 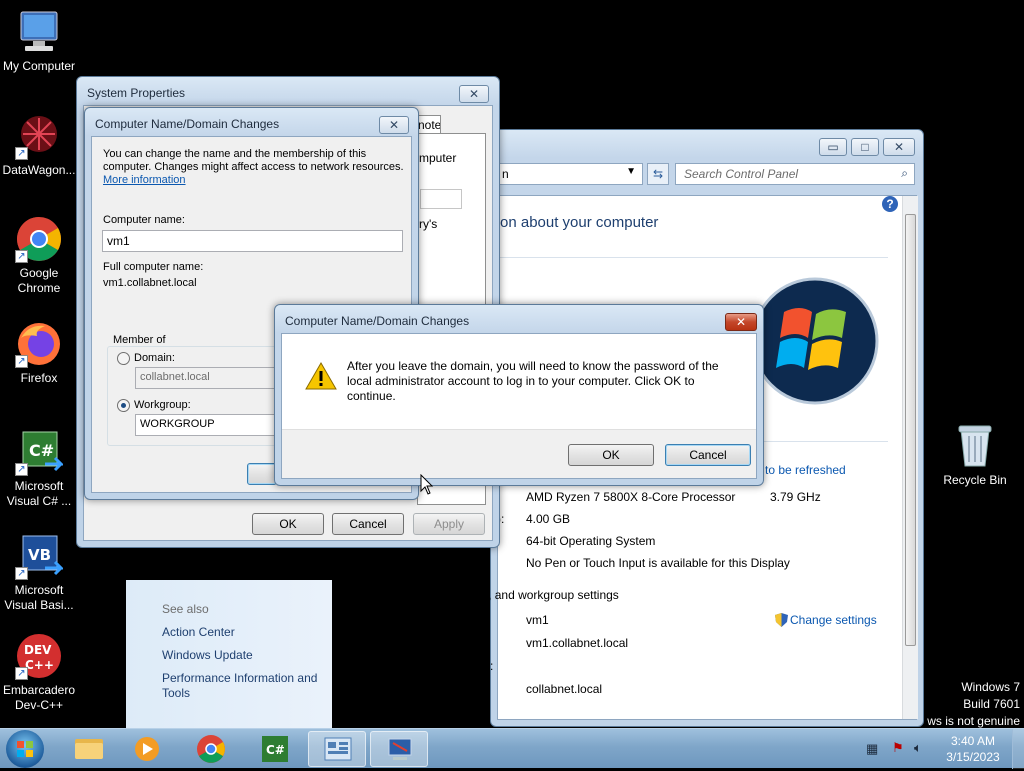 I want to click on activation-section-title: Windows activation, so click(x=407, y=719).